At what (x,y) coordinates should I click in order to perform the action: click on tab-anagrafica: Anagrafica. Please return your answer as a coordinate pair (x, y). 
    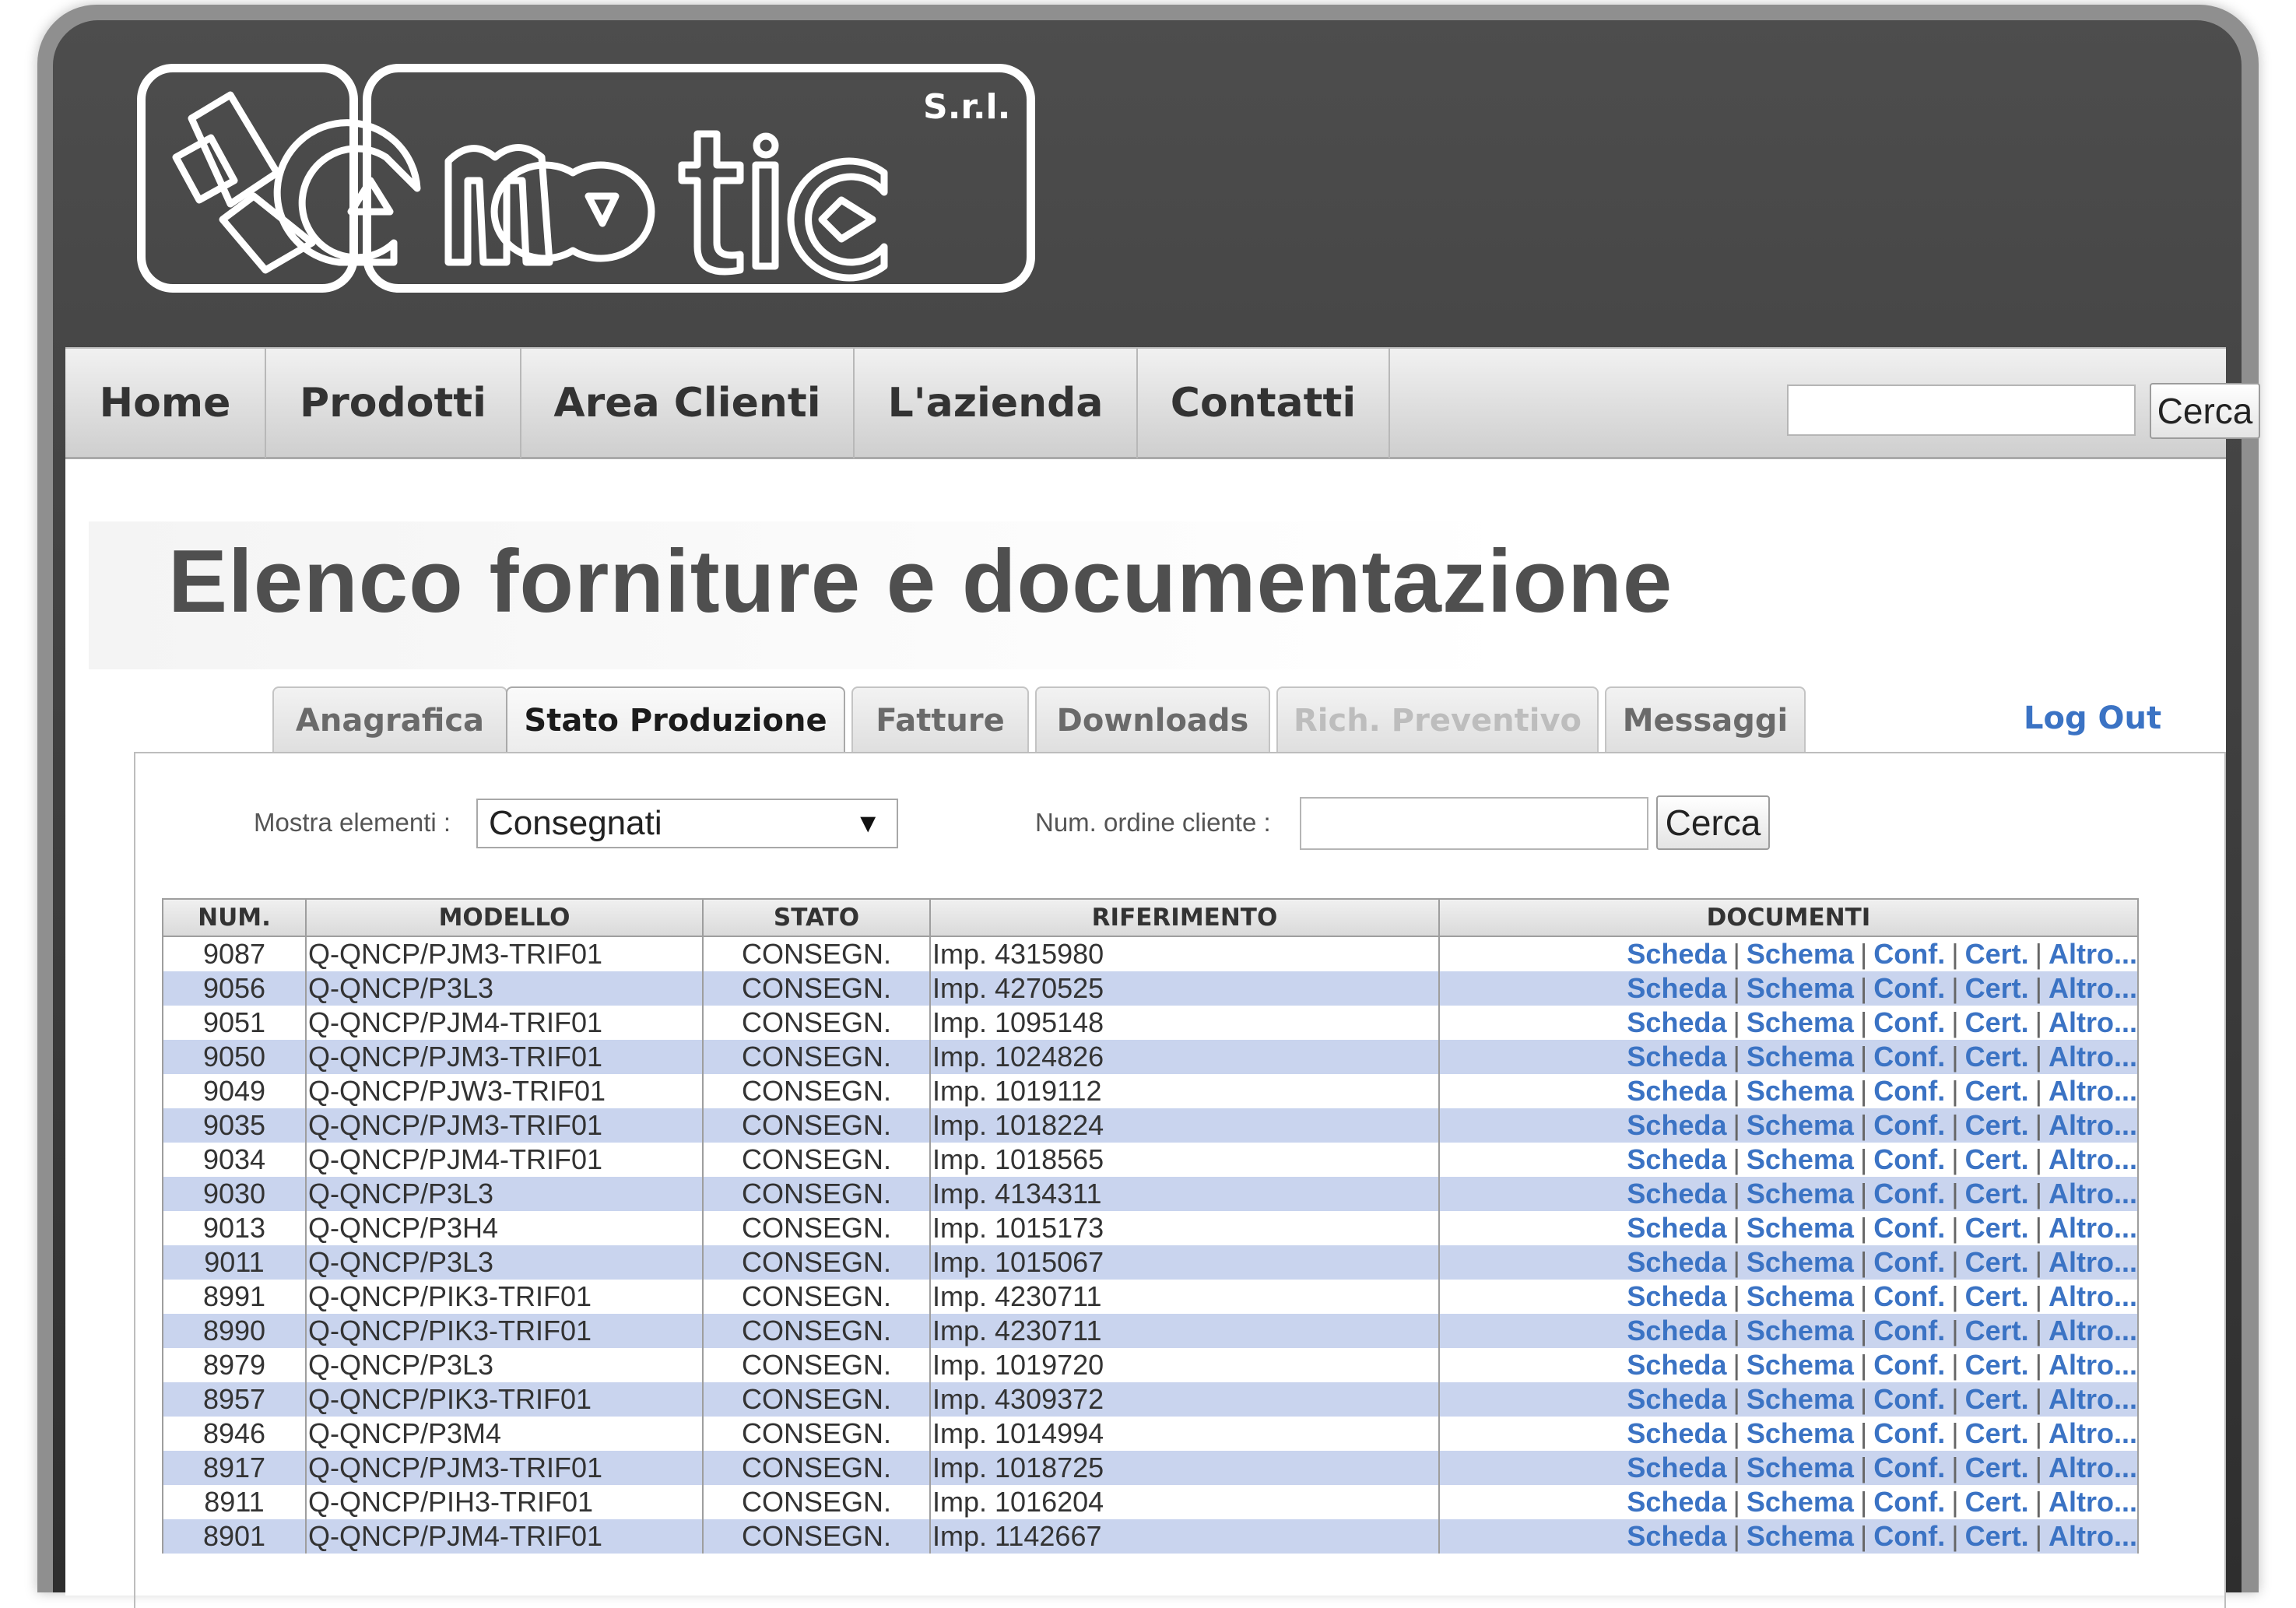
    Looking at the image, I should click on (389, 719).